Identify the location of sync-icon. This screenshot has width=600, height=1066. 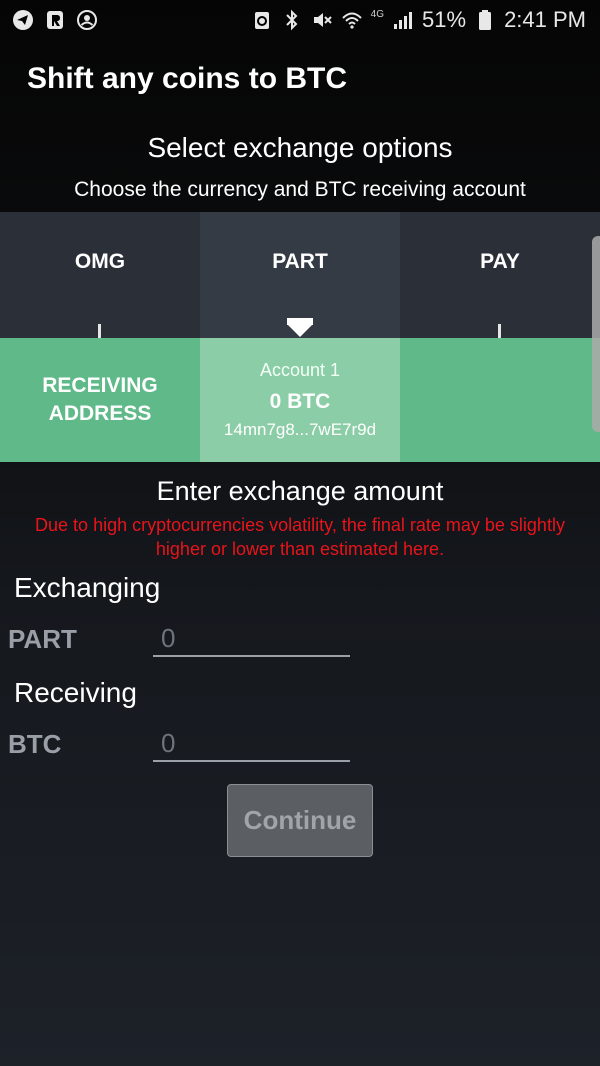
(262, 20).